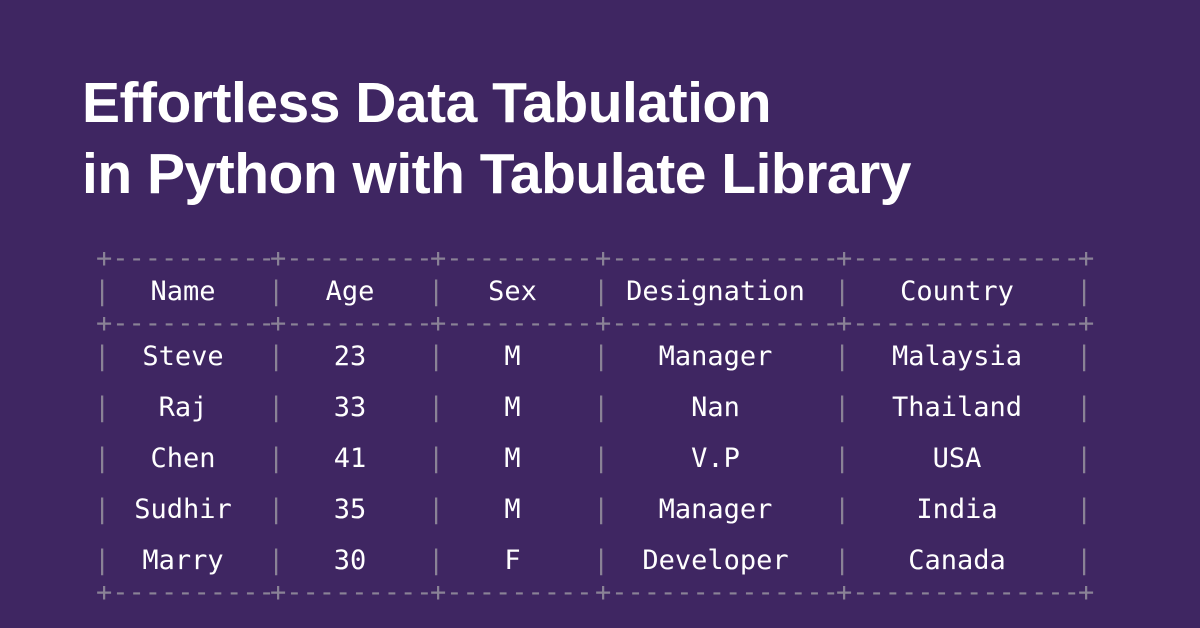 The height and width of the screenshot is (628, 1200). Describe the element at coordinates (599, 356) in the screenshot. I see `table-row: | | | | | | Steve 23 M Manager Malaysia` at that location.